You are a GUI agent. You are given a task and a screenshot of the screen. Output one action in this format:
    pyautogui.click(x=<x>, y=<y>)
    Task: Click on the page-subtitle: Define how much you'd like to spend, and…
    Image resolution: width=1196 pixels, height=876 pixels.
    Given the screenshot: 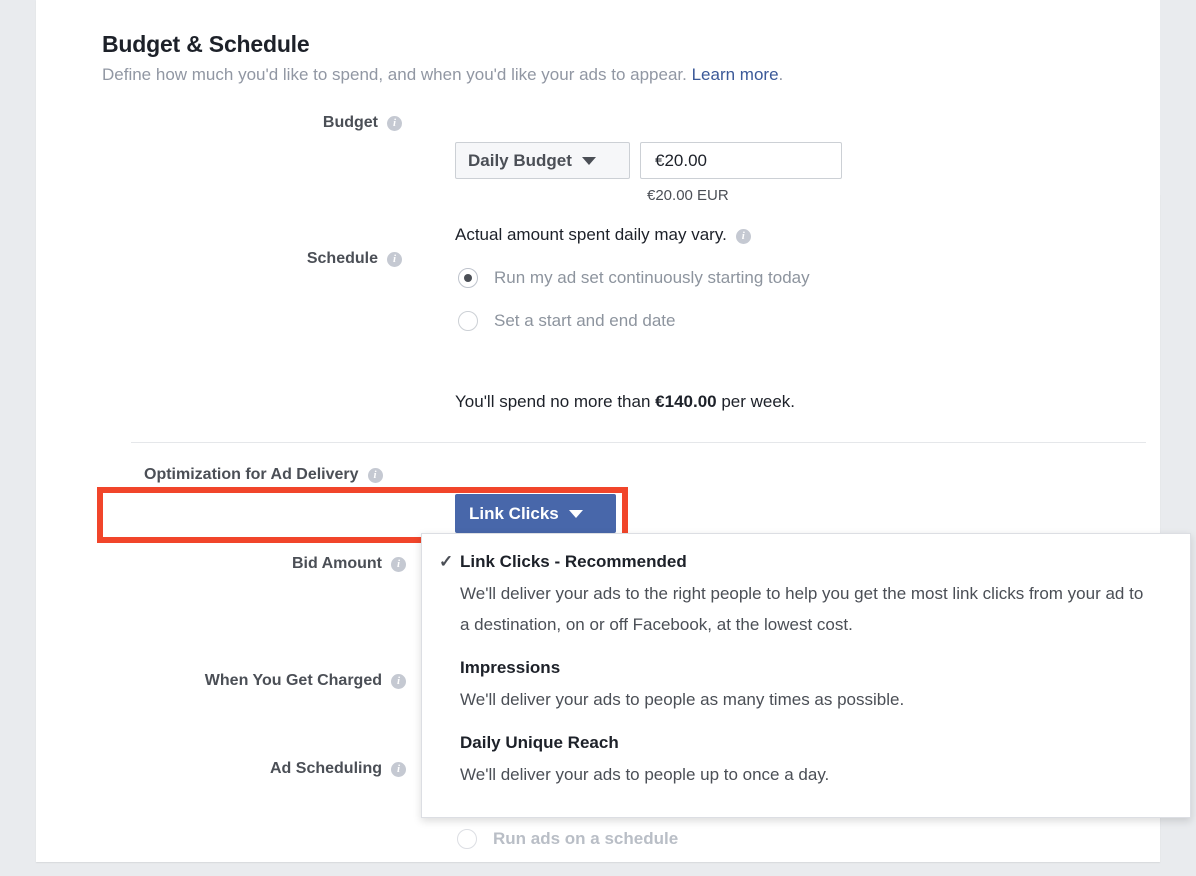 What is the action you would take?
    pyautogui.click(x=442, y=75)
    